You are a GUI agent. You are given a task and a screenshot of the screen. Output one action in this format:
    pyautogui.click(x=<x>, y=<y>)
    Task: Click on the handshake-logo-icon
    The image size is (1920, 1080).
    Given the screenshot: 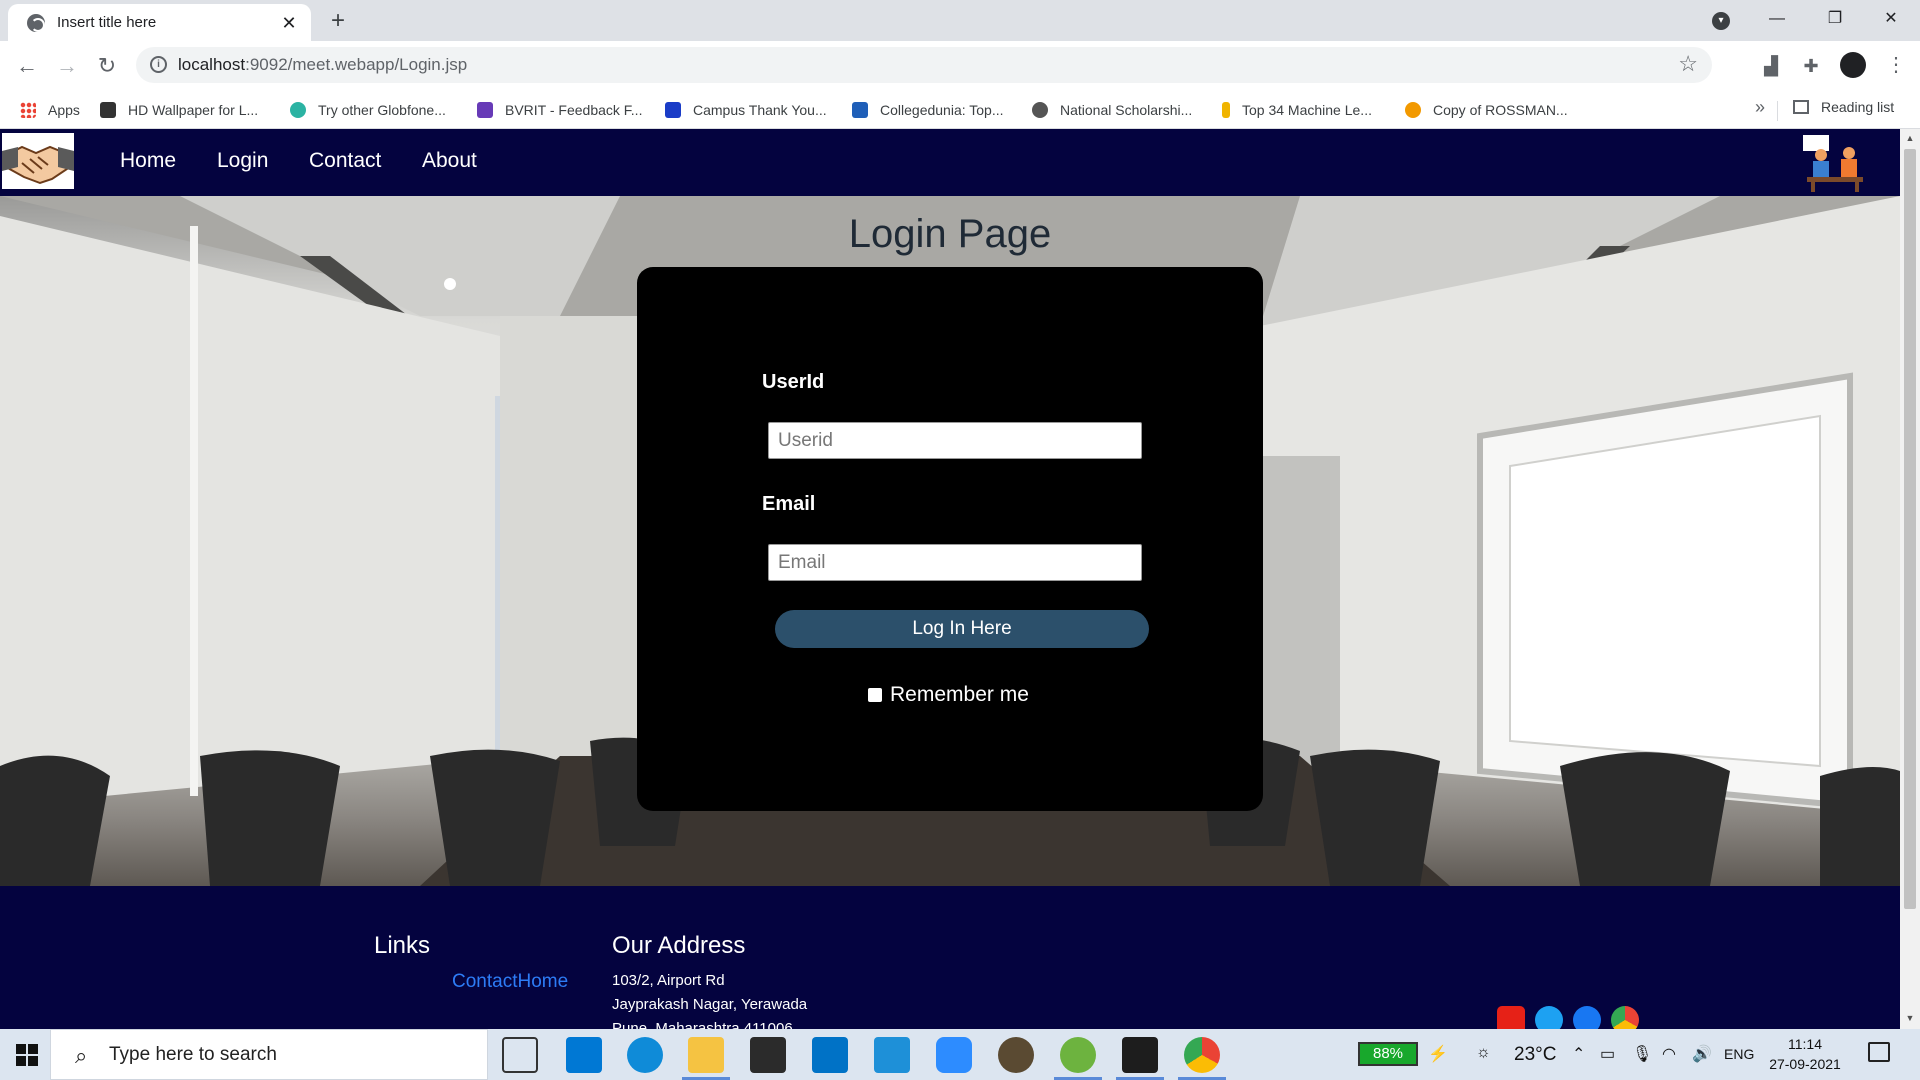 What is the action you would take?
    pyautogui.click(x=38, y=161)
    